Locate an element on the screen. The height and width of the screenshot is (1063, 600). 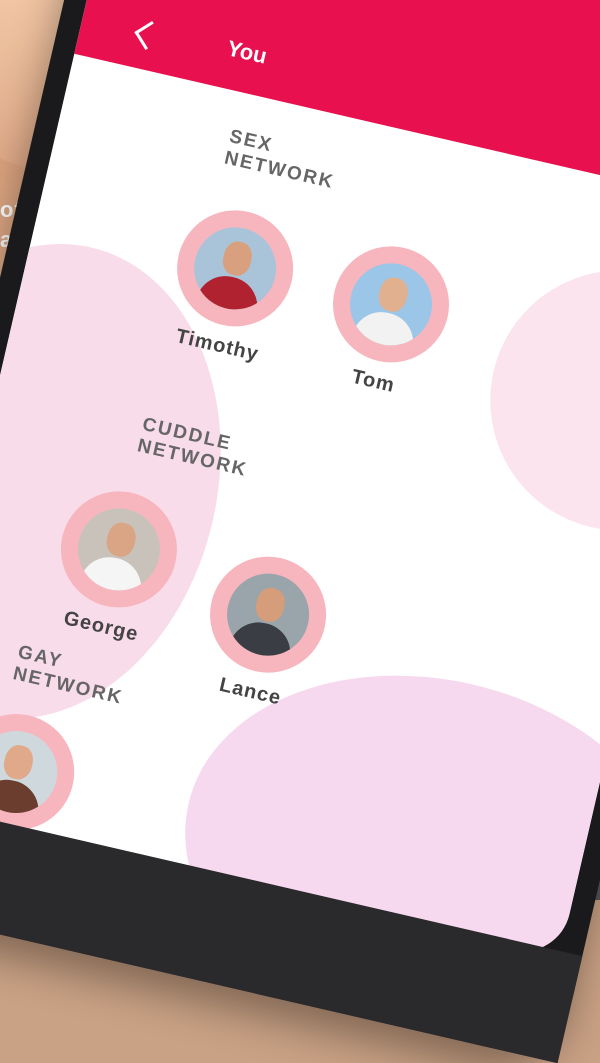
header-title: You is located at coordinates (247, 52).